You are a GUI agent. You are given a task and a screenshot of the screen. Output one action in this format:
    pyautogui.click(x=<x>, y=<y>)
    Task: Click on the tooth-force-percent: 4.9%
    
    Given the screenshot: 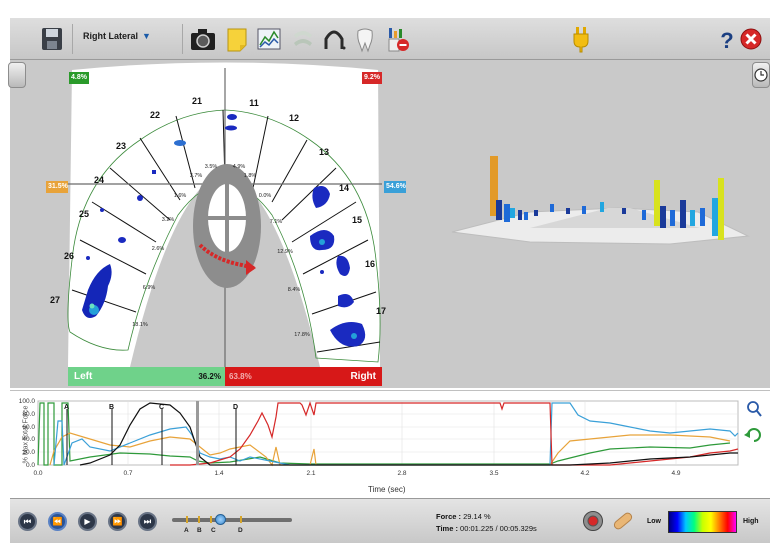 What is the action you would take?
    pyautogui.click(x=239, y=167)
    